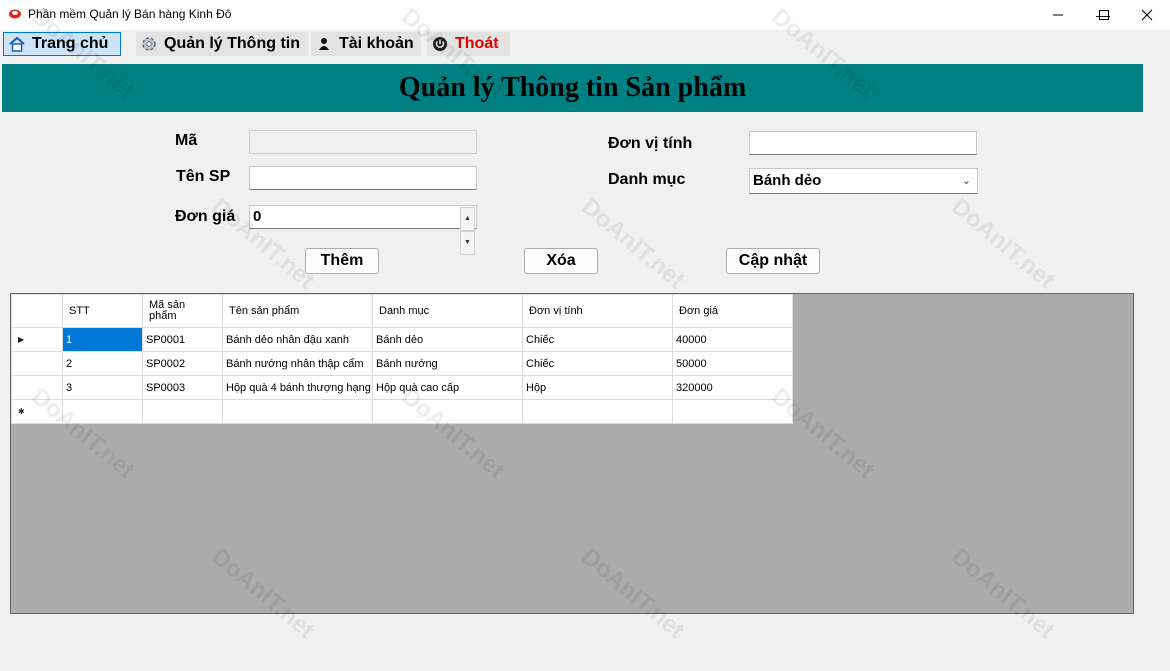 This screenshot has width=1170, height=671. I want to click on table-cell: Bánh nướng nhân thập cẩm, so click(297, 363).